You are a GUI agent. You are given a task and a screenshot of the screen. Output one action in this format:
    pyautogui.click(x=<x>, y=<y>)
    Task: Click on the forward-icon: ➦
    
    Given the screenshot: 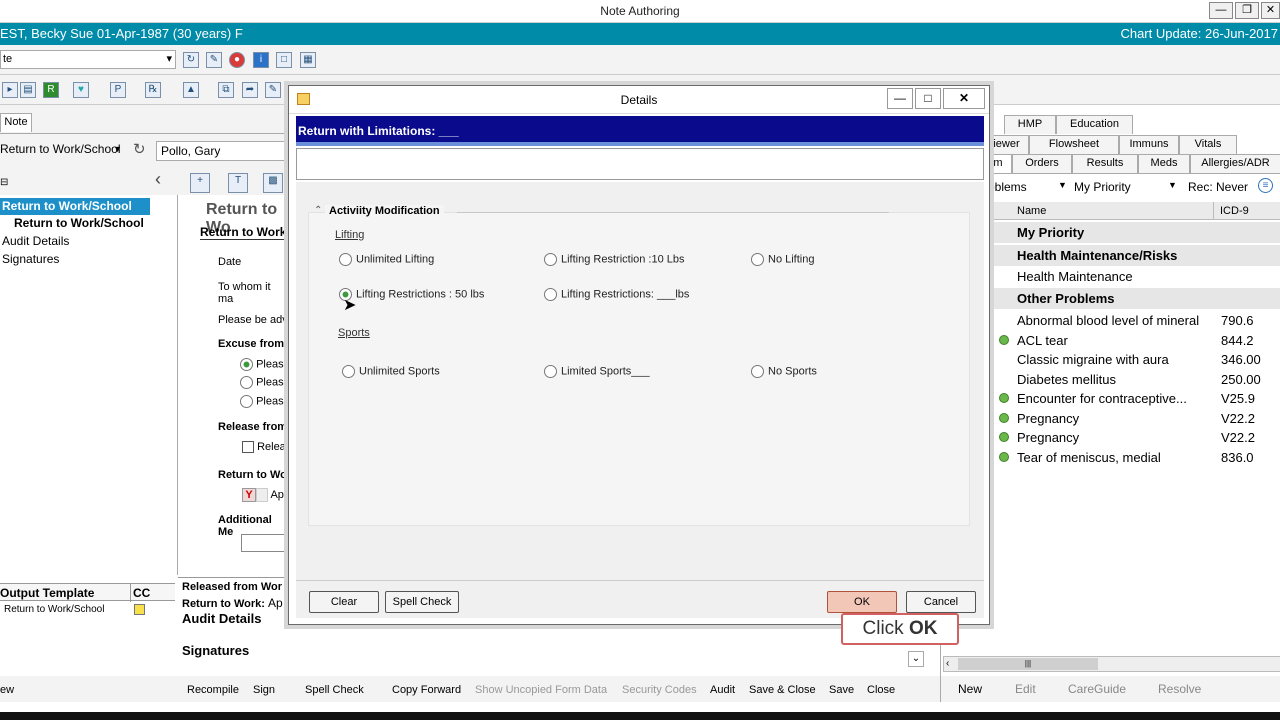 What is the action you would take?
    pyautogui.click(x=250, y=90)
    